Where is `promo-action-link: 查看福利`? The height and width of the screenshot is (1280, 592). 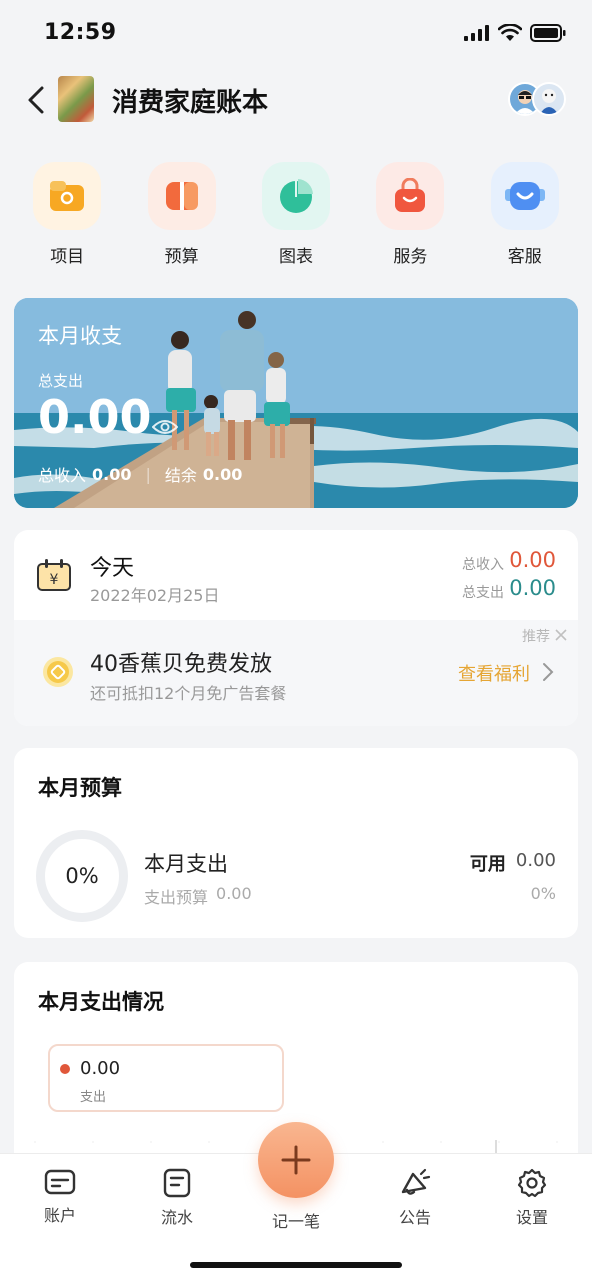 promo-action-link: 查看福利 is located at coordinates (494, 673).